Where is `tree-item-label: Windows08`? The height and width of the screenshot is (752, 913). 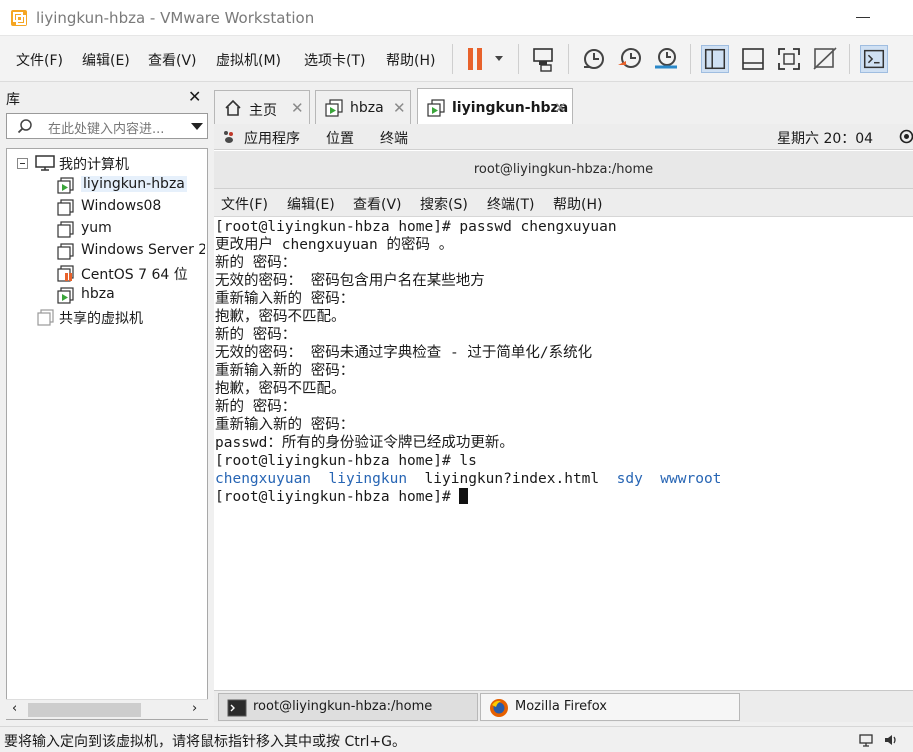
tree-item-label: Windows08 is located at coordinates (121, 206).